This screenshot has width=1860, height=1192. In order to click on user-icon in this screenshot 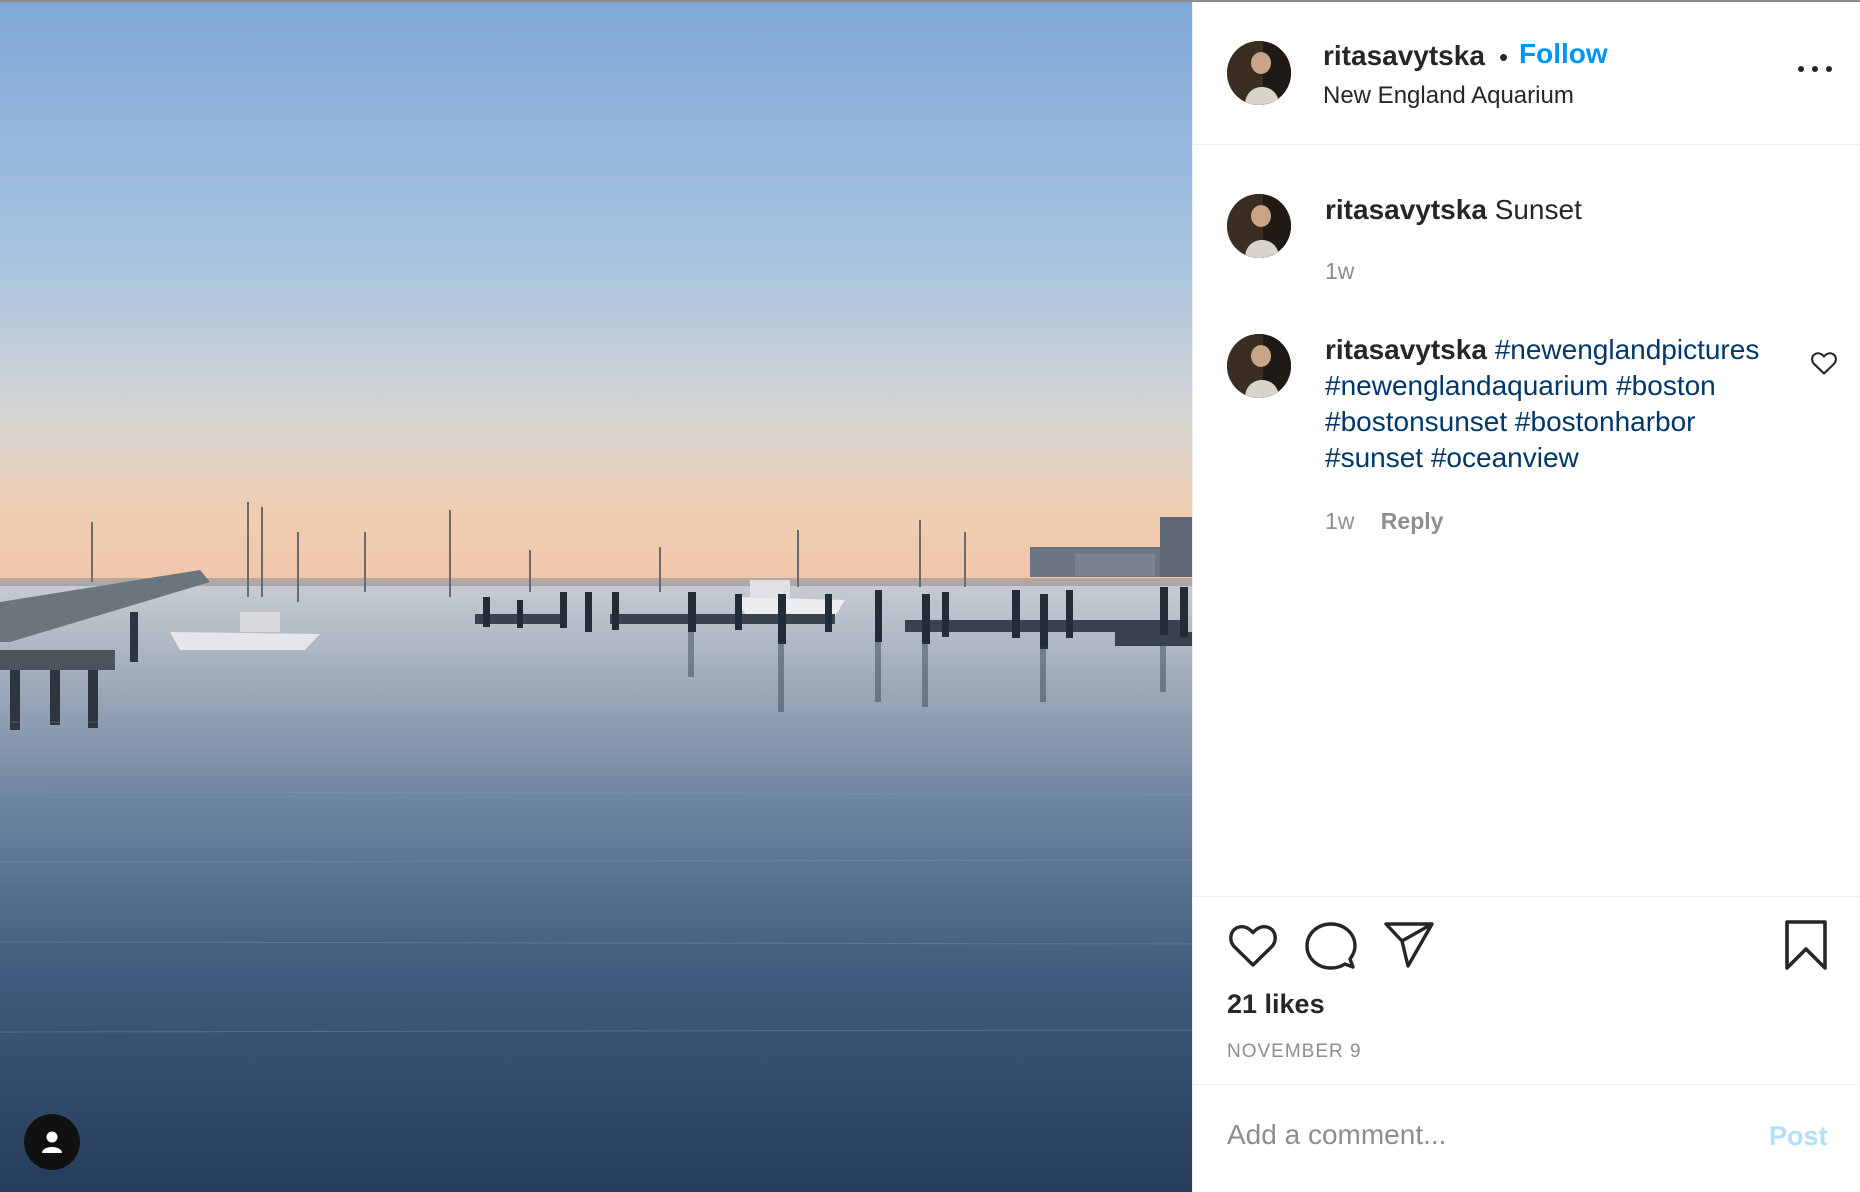, I will do `click(52, 1142)`.